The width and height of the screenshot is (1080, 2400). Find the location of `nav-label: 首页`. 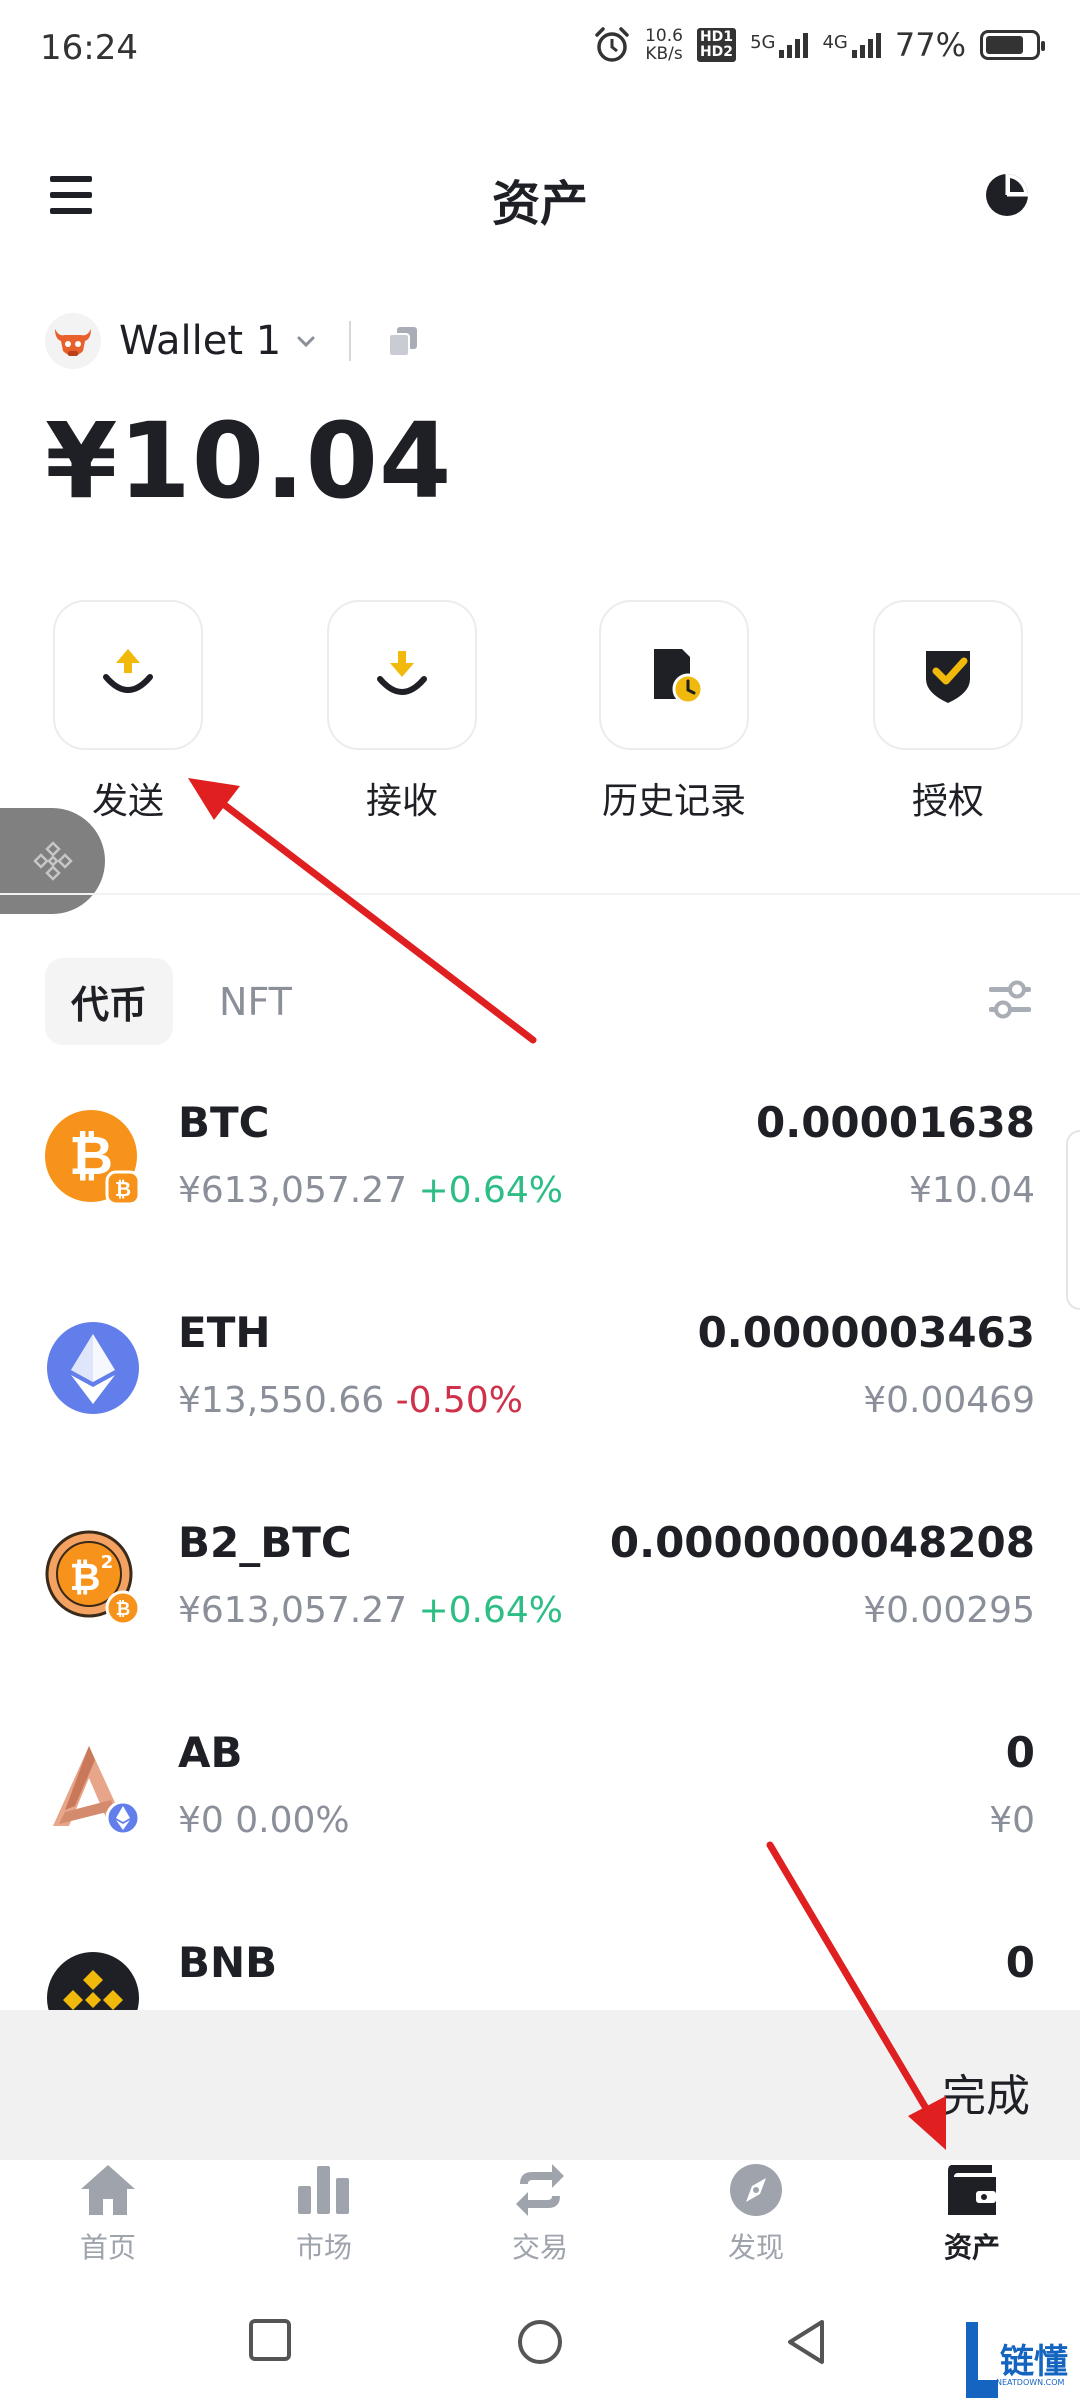

nav-label: 首页 is located at coordinates (107, 2247).